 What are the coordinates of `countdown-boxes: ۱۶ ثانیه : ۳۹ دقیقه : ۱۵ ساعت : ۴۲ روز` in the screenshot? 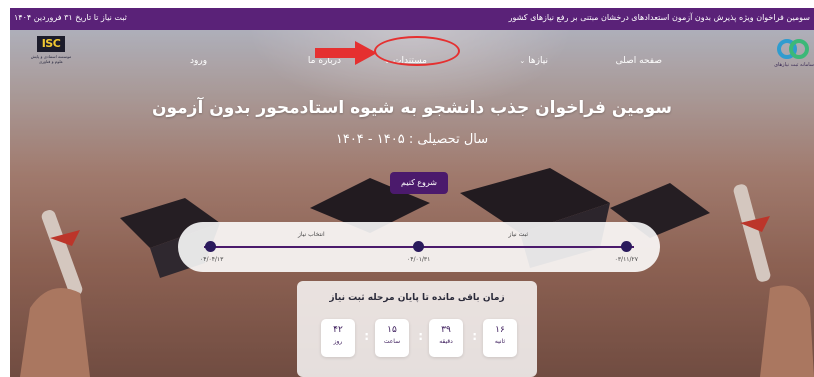 It's located at (417, 338).